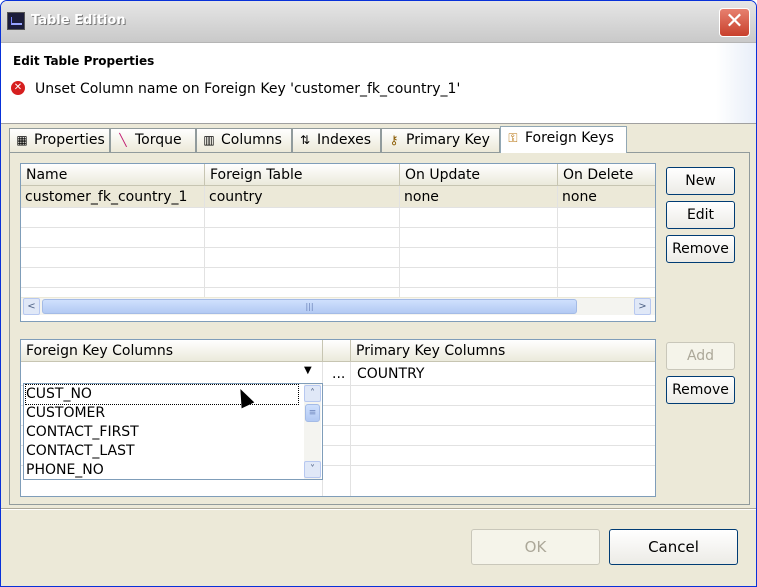 The height and width of the screenshot is (587, 757). I want to click on column-header-on-update: On Update, so click(479, 175).